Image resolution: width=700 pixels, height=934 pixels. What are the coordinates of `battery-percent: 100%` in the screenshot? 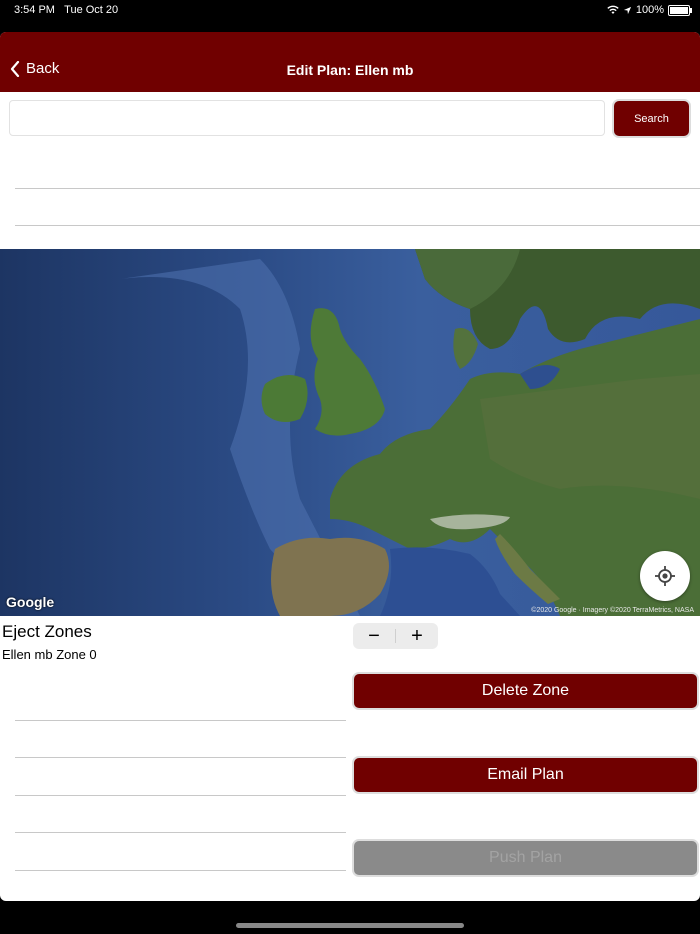 It's located at (649, 10).